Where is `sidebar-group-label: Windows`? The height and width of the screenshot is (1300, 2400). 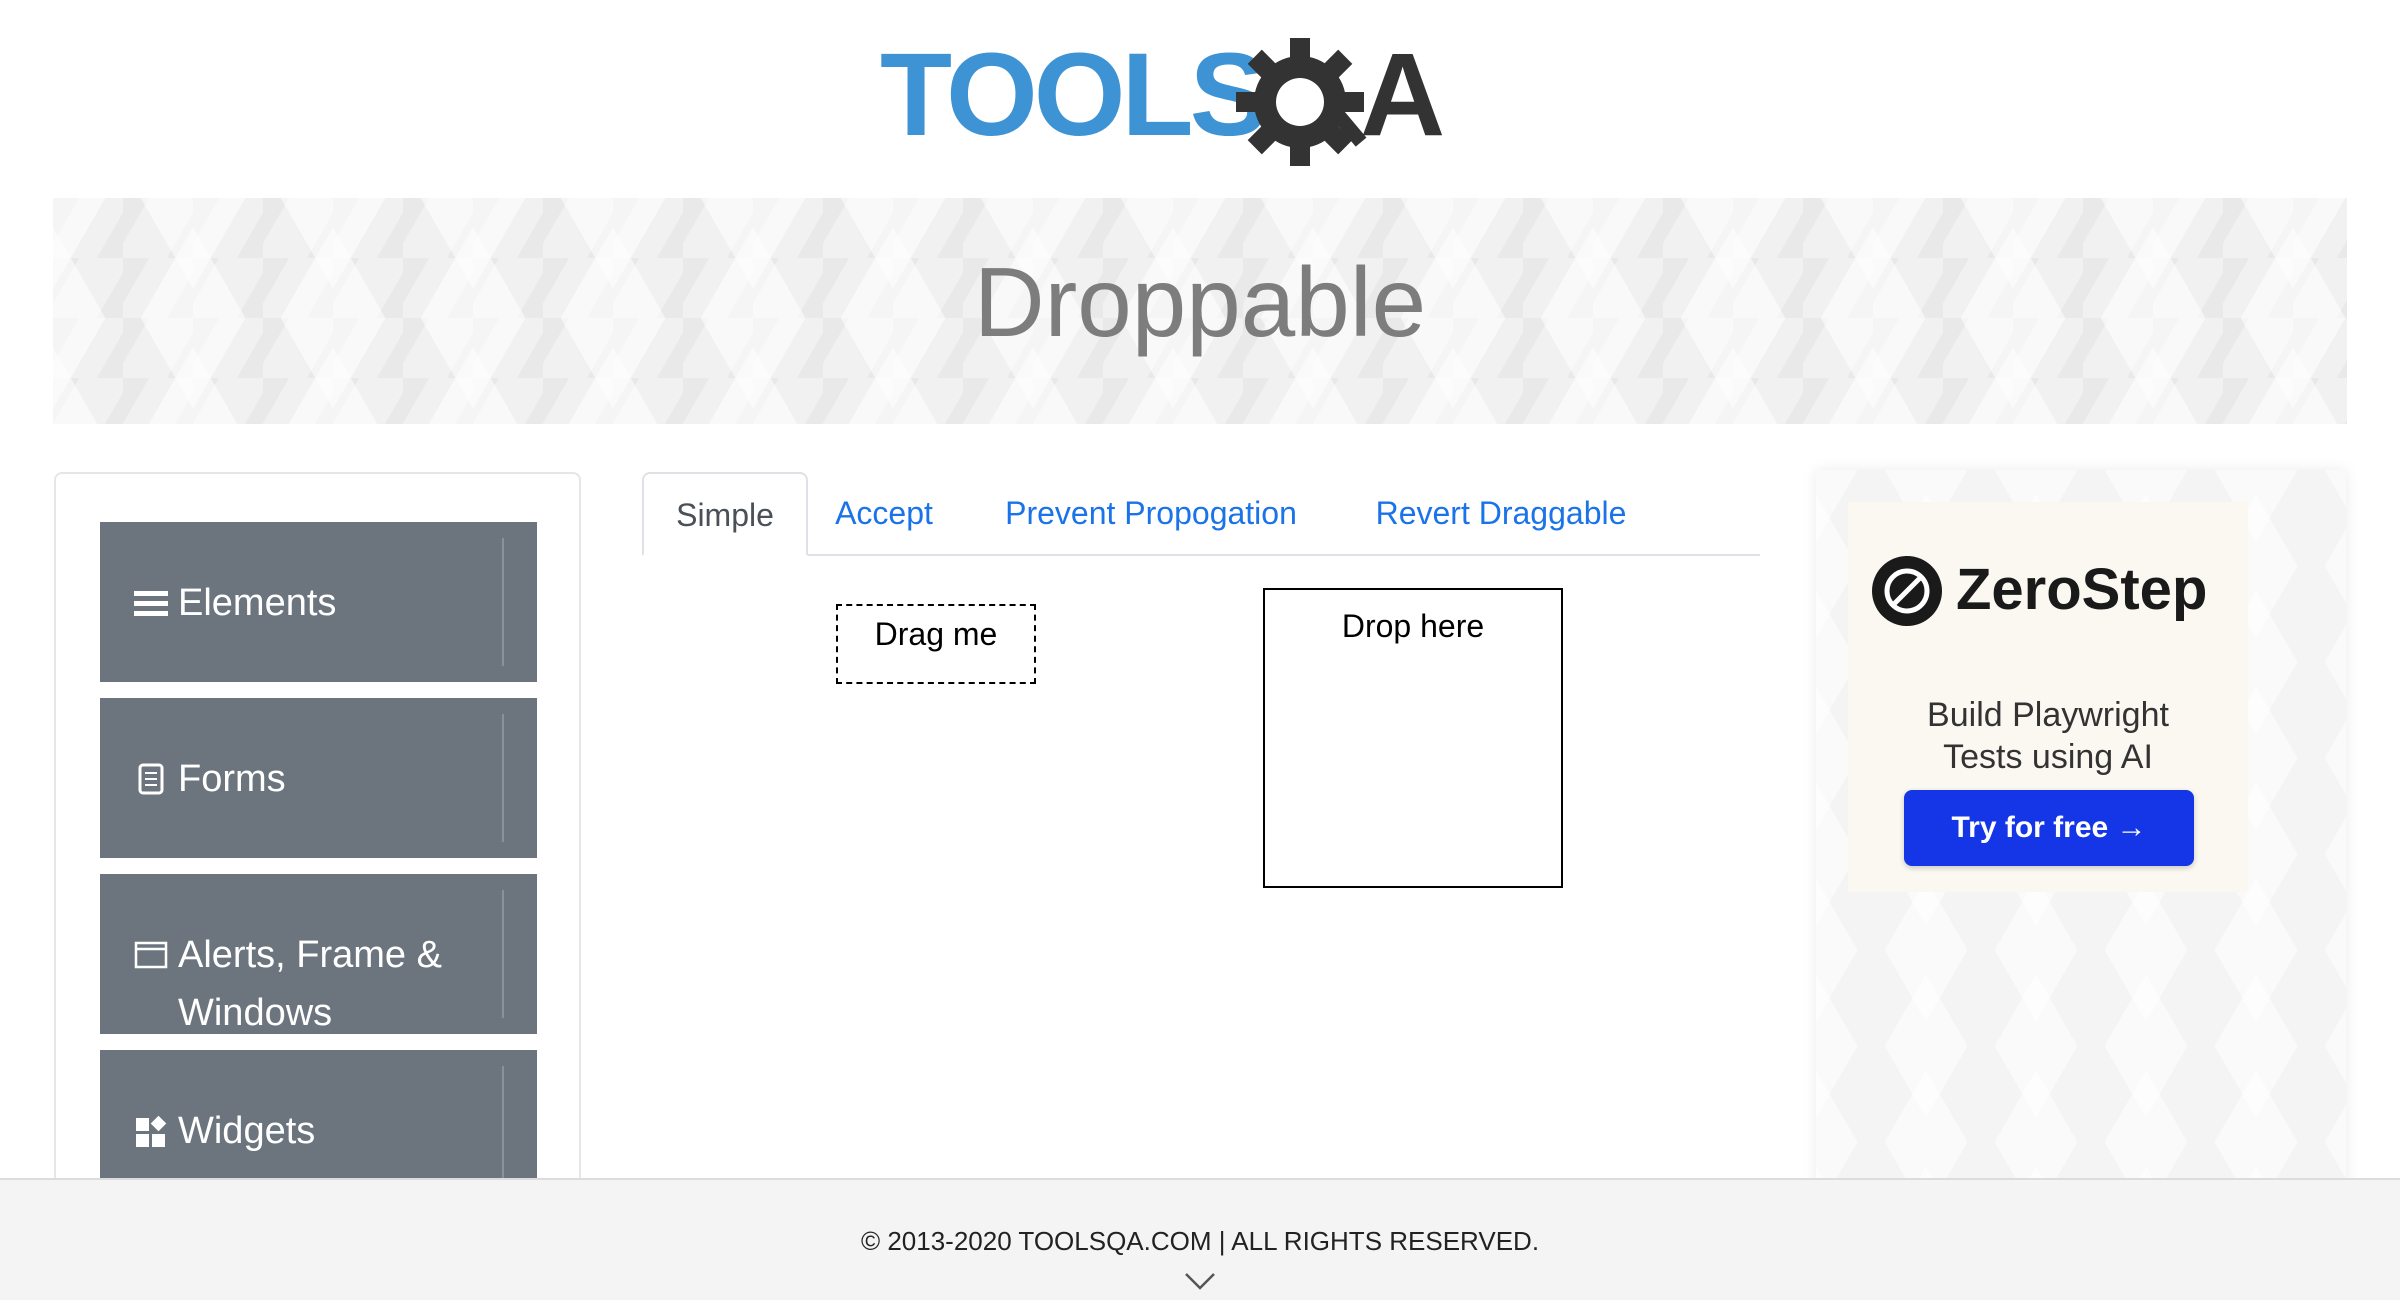 sidebar-group-label: Windows is located at coordinates (255, 1013).